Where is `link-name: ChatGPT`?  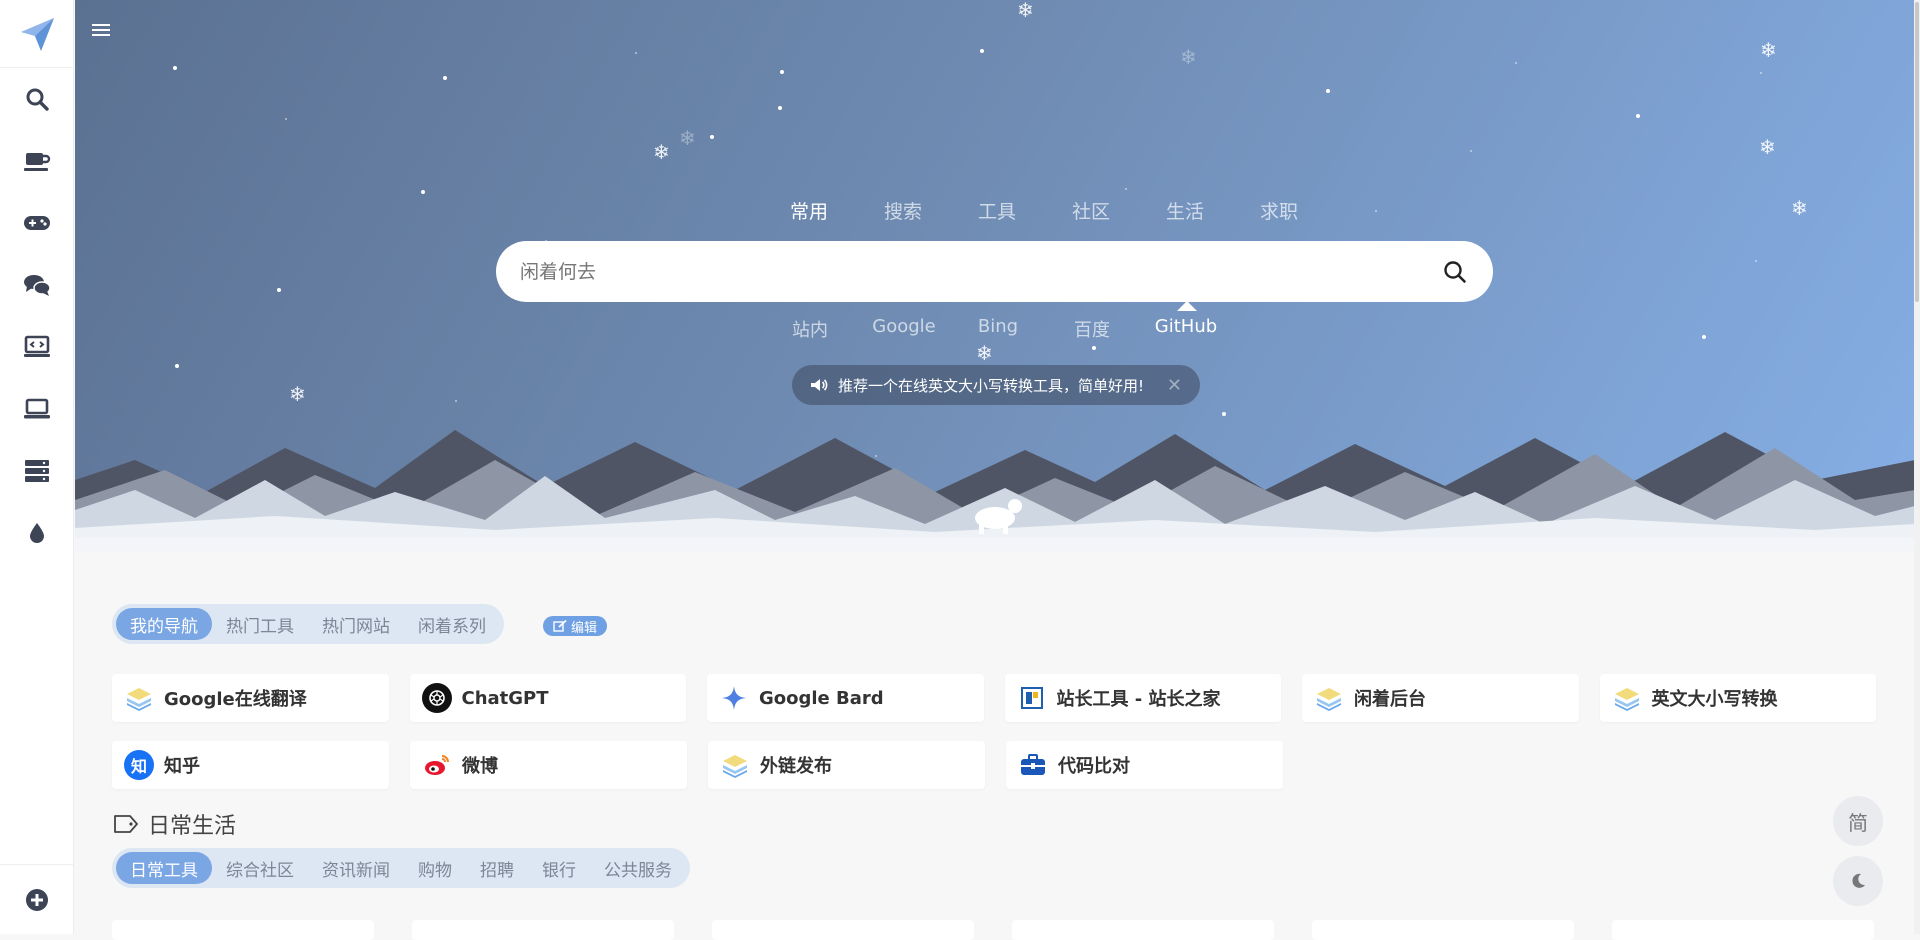
link-name: ChatGPT is located at coordinates (505, 698).